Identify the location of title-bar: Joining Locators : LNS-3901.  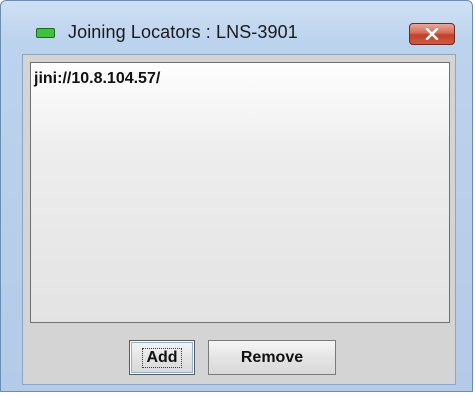
(236, 23).